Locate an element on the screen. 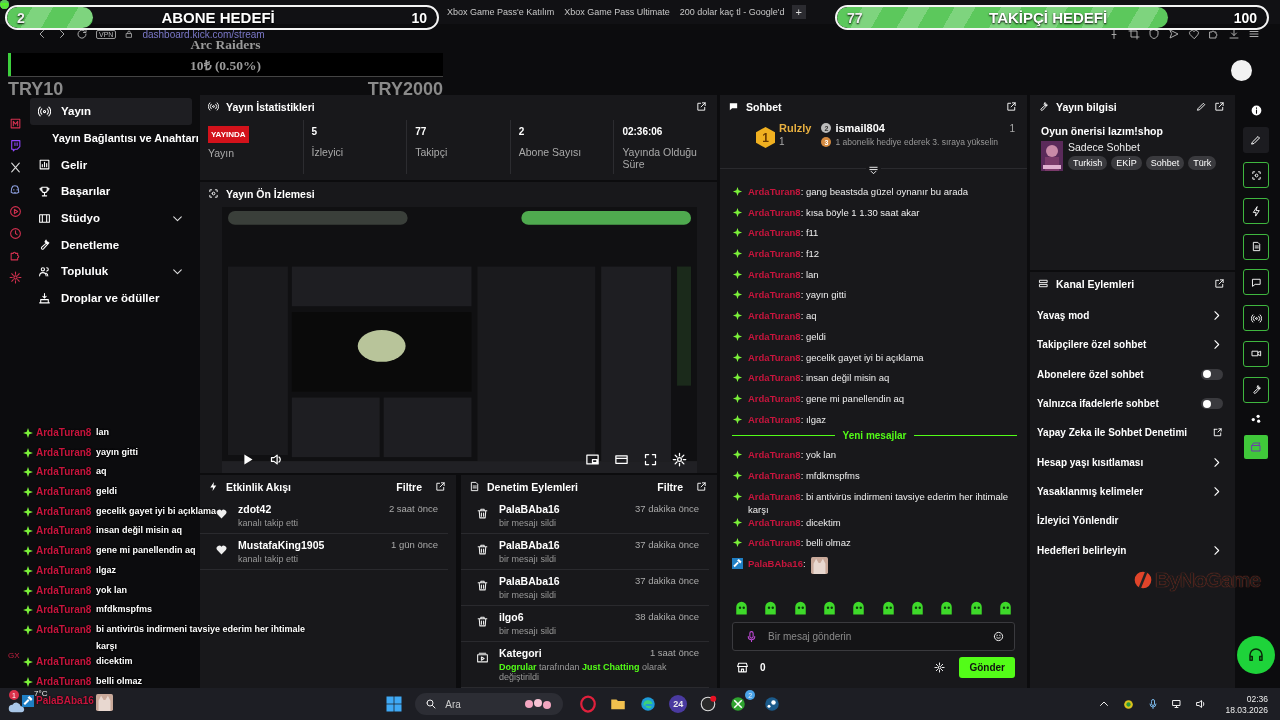 Image resolution: width=1280 pixels, height=720 pixels. crop-icon is located at coordinates (1134, 34).